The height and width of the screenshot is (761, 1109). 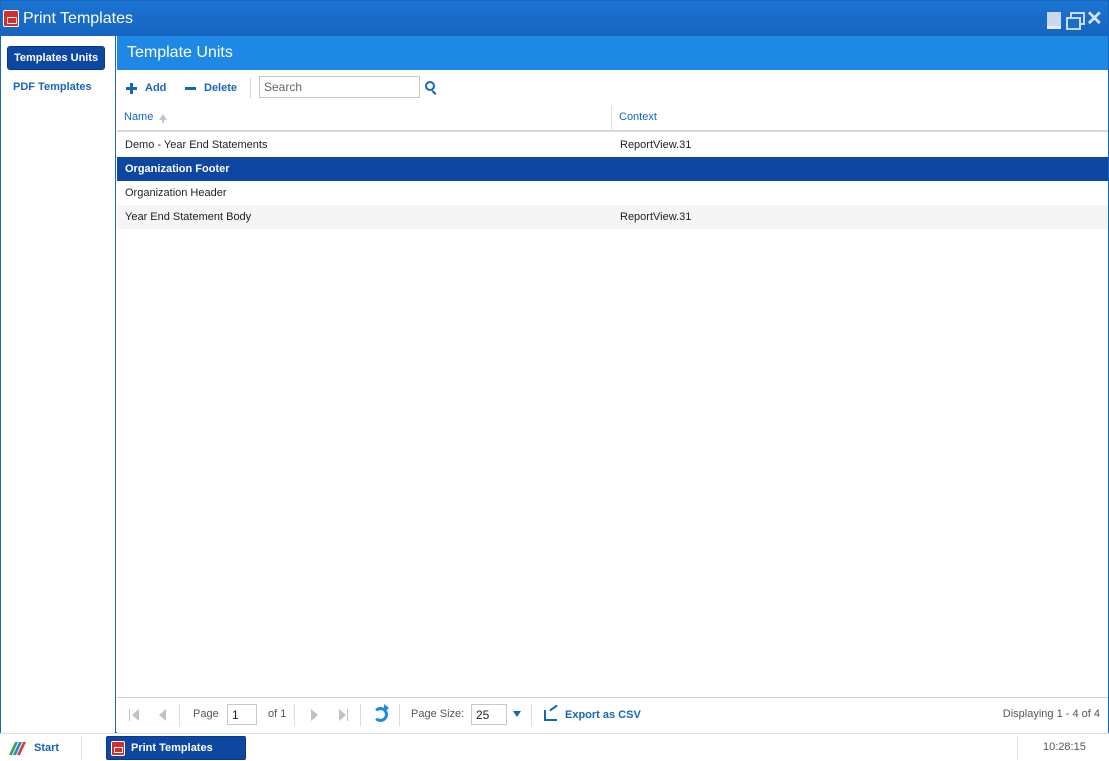 I want to click on next-page-icon, so click(x=315, y=715).